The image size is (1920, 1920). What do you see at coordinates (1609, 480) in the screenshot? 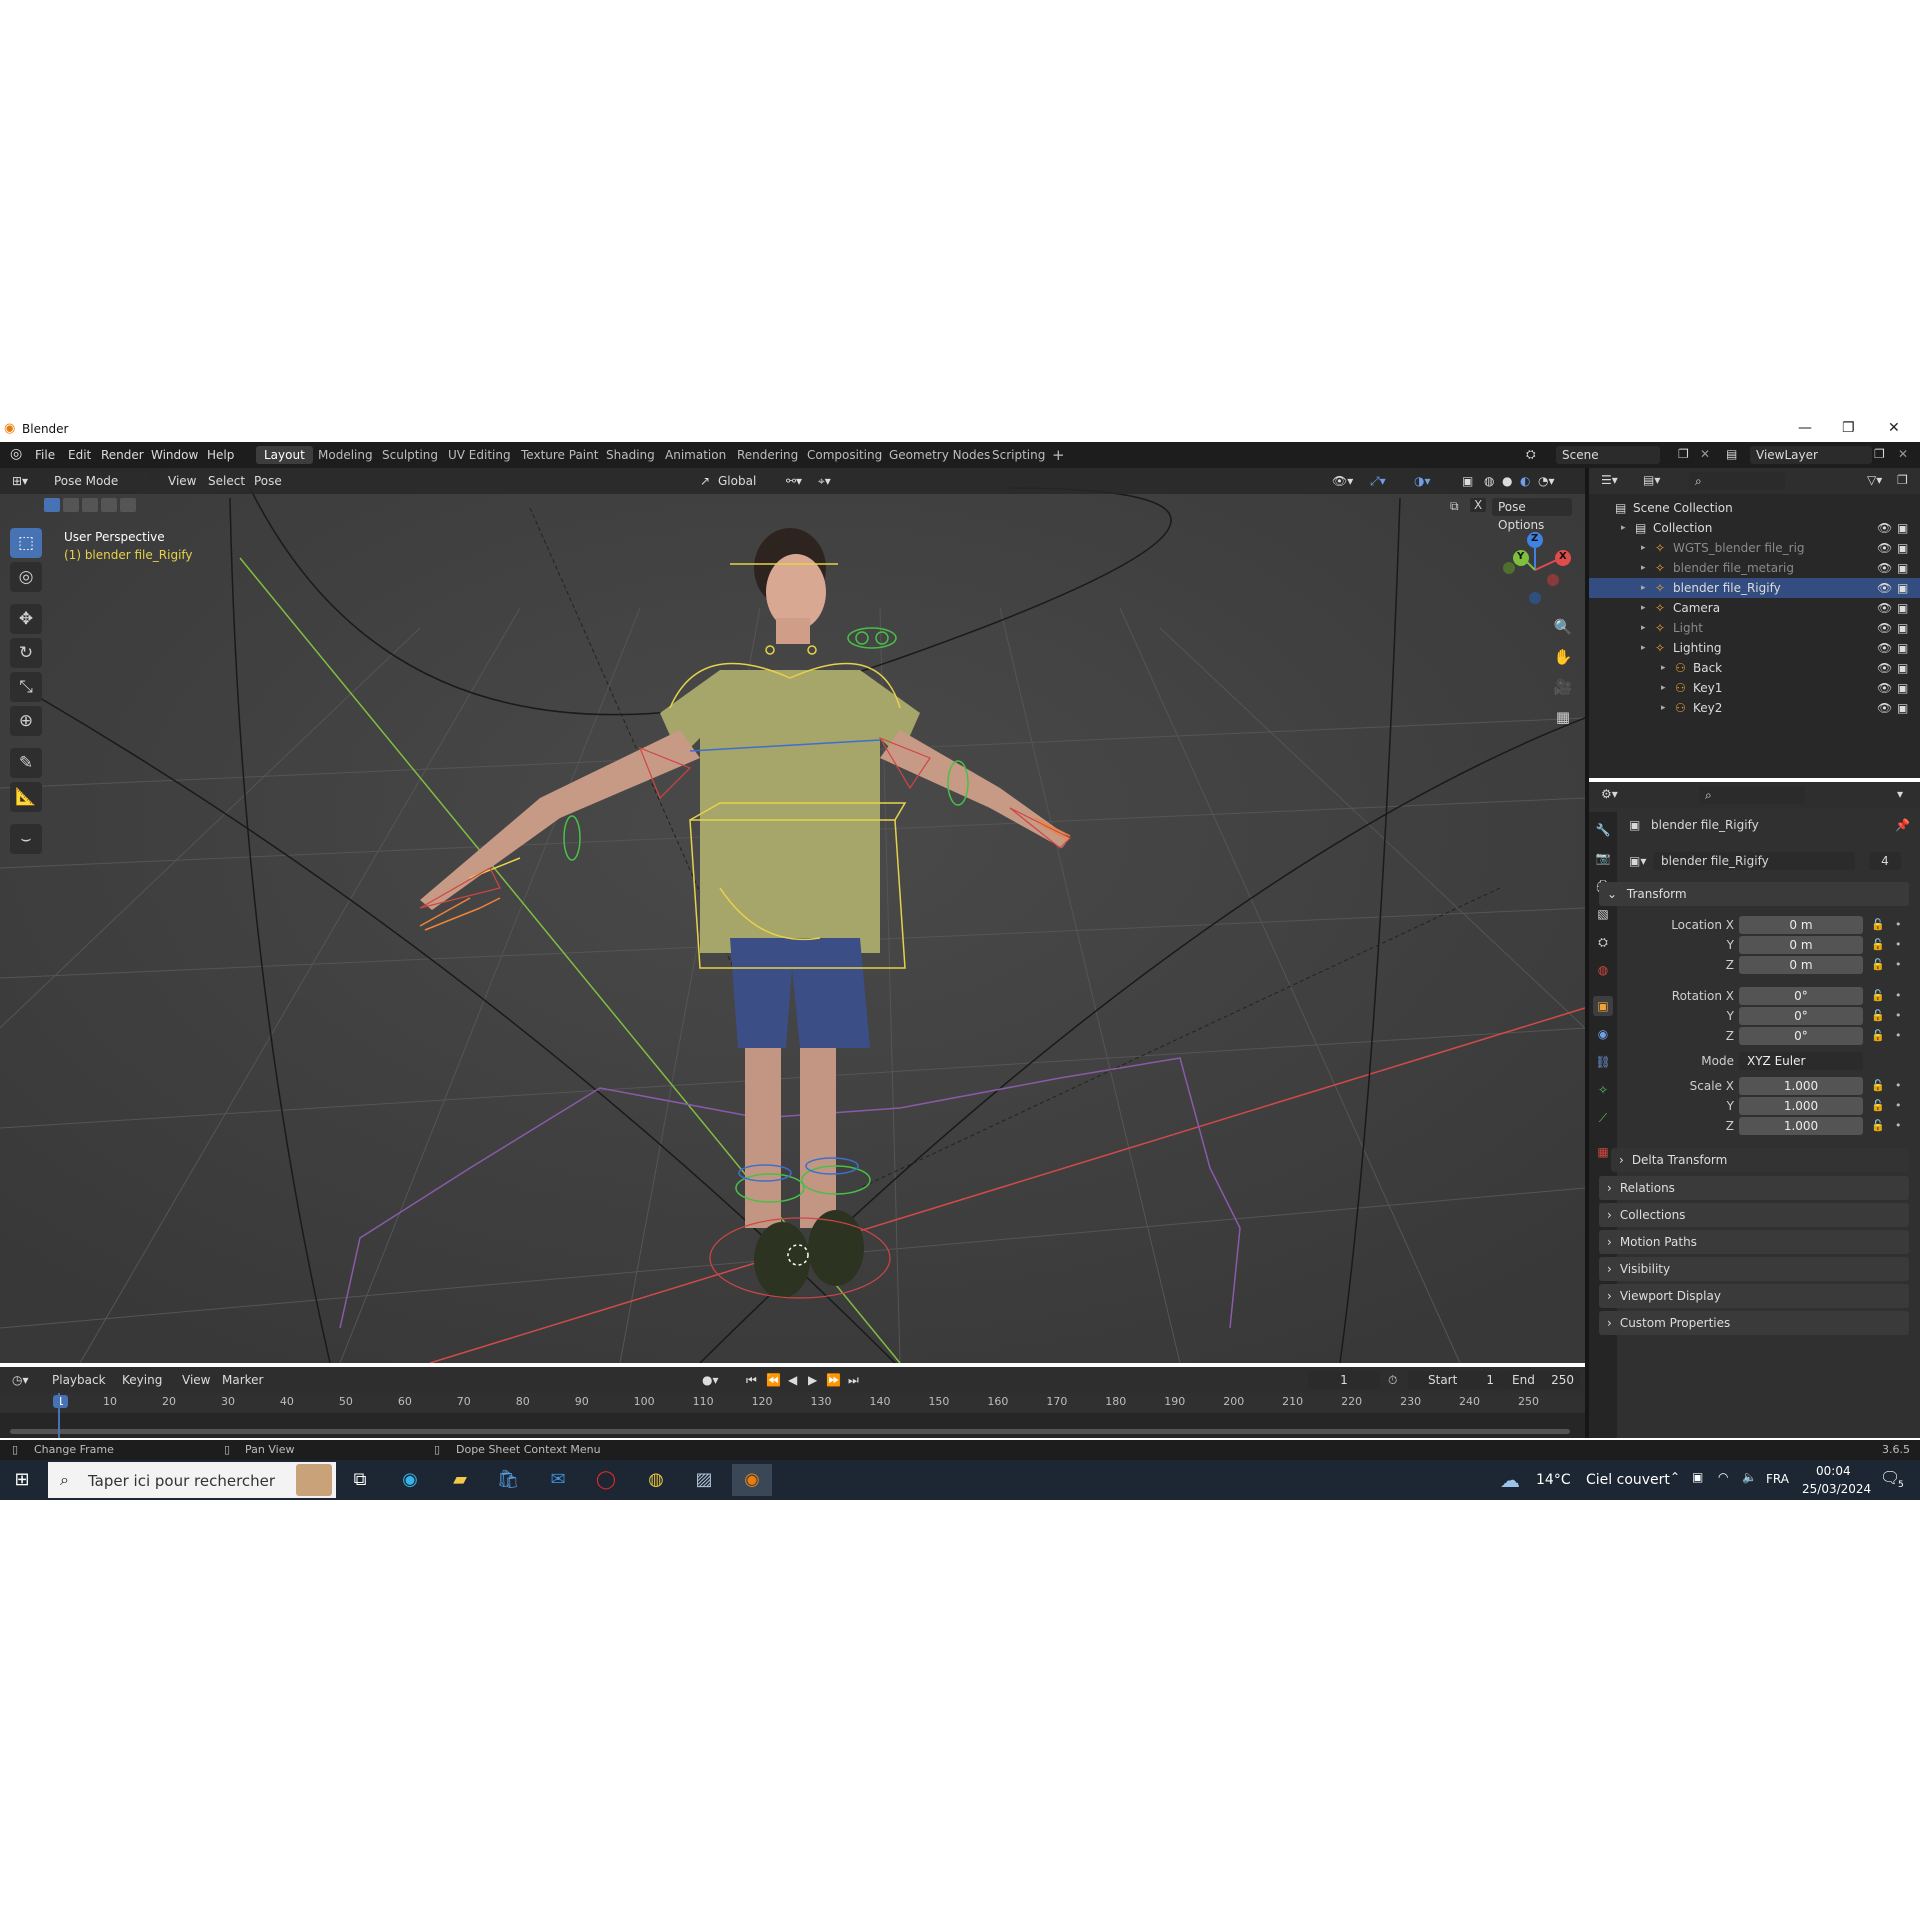
I see `outliner-editor-icon: ☰▾` at bounding box center [1609, 480].